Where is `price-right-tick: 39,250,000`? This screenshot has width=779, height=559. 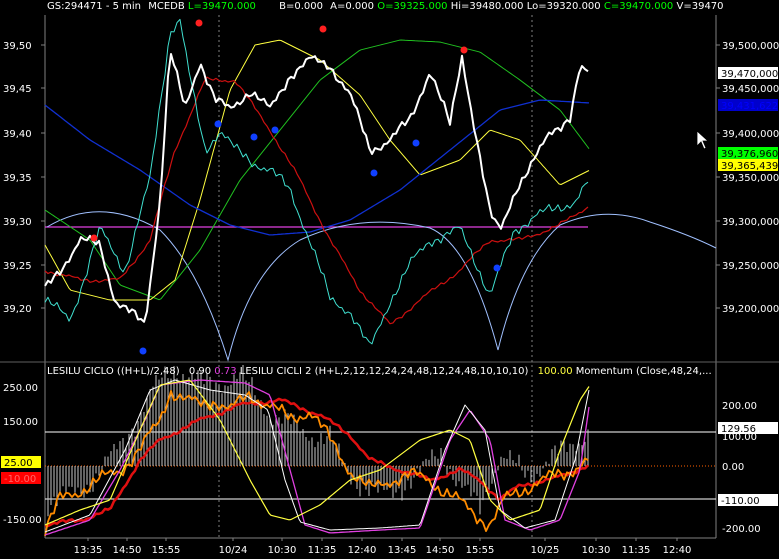
price-right-tick: 39,250,000 is located at coordinates (750, 266).